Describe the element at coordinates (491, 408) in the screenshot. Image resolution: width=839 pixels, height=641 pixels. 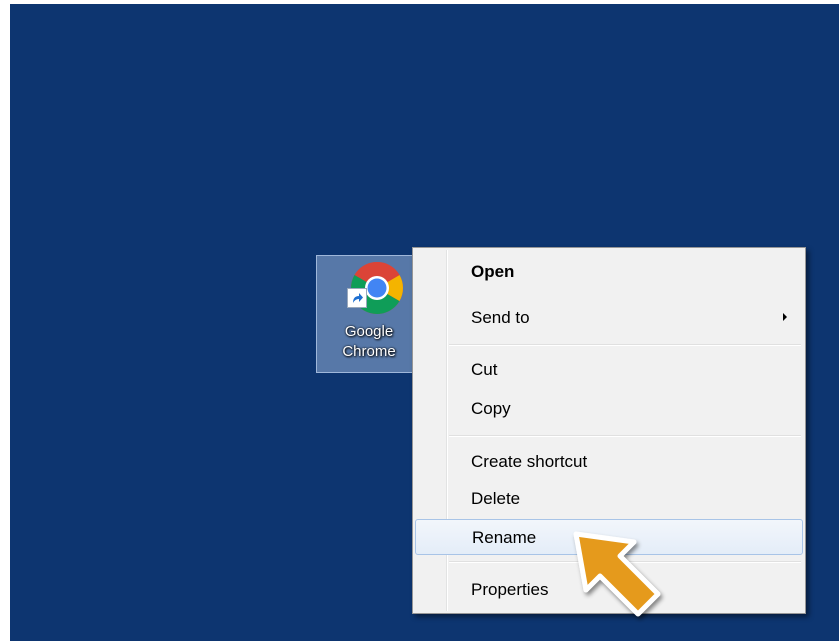
I see `menu-item-label: Copy` at that location.